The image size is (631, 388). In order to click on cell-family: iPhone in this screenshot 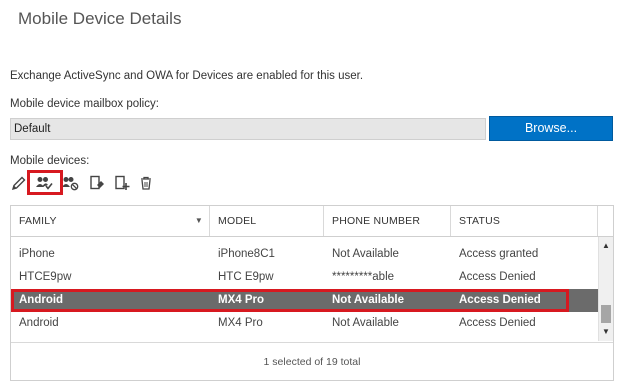, I will do `click(37, 254)`.